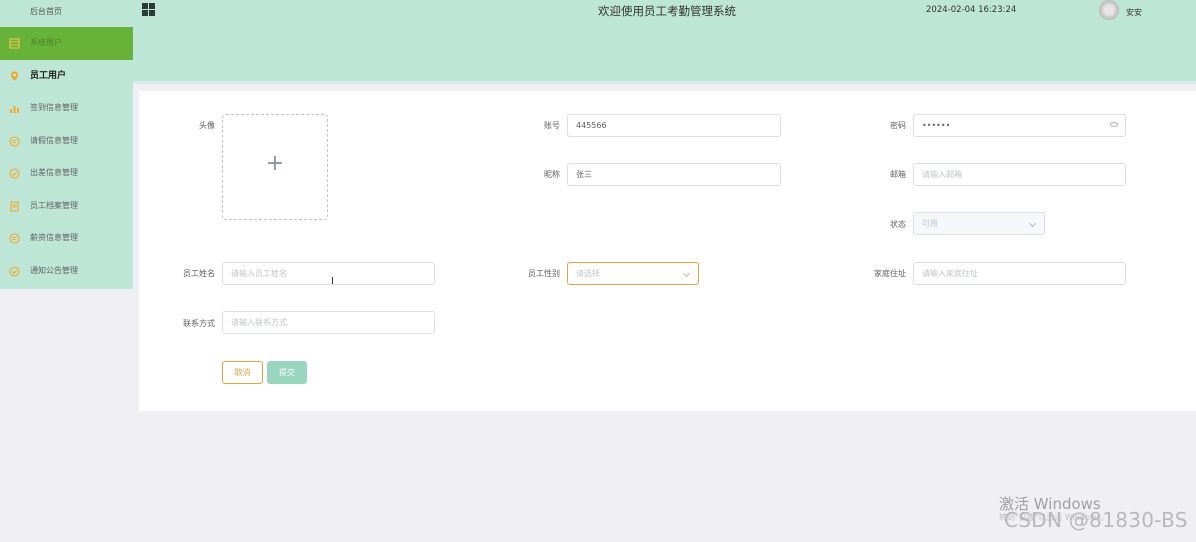  Describe the element at coordinates (544, 273) in the screenshot. I see `gender-label: 员工性别` at that location.